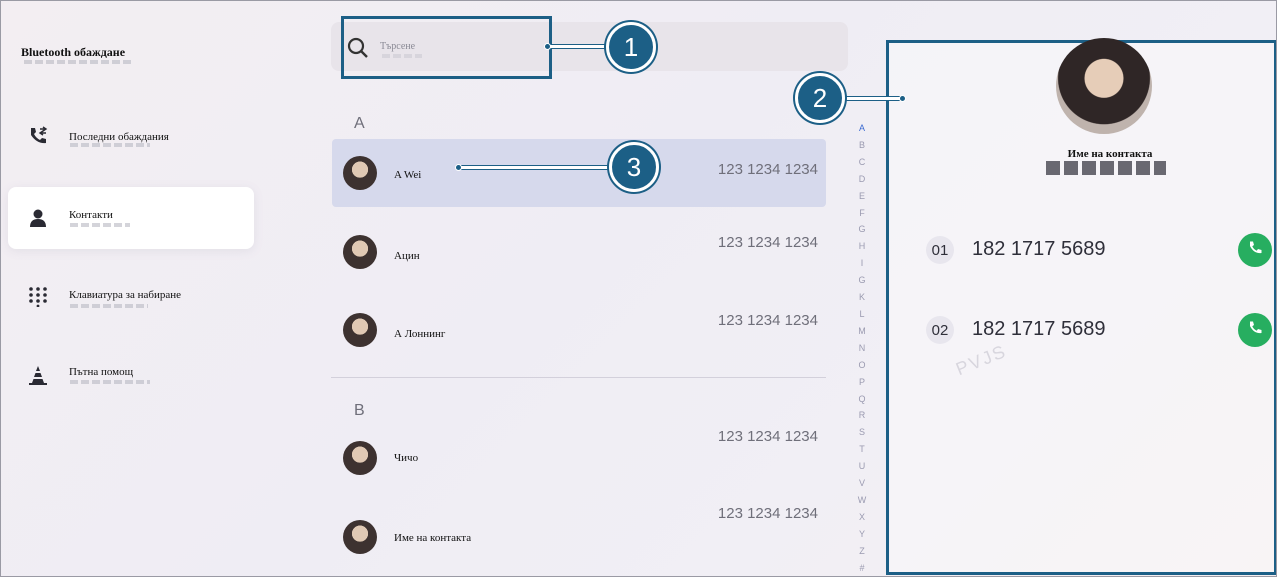 Image resolution: width=1277 pixels, height=577 pixels. Describe the element at coordinates (862, 128) in the screenshot. I see `alphabet-letter: A` at that location.